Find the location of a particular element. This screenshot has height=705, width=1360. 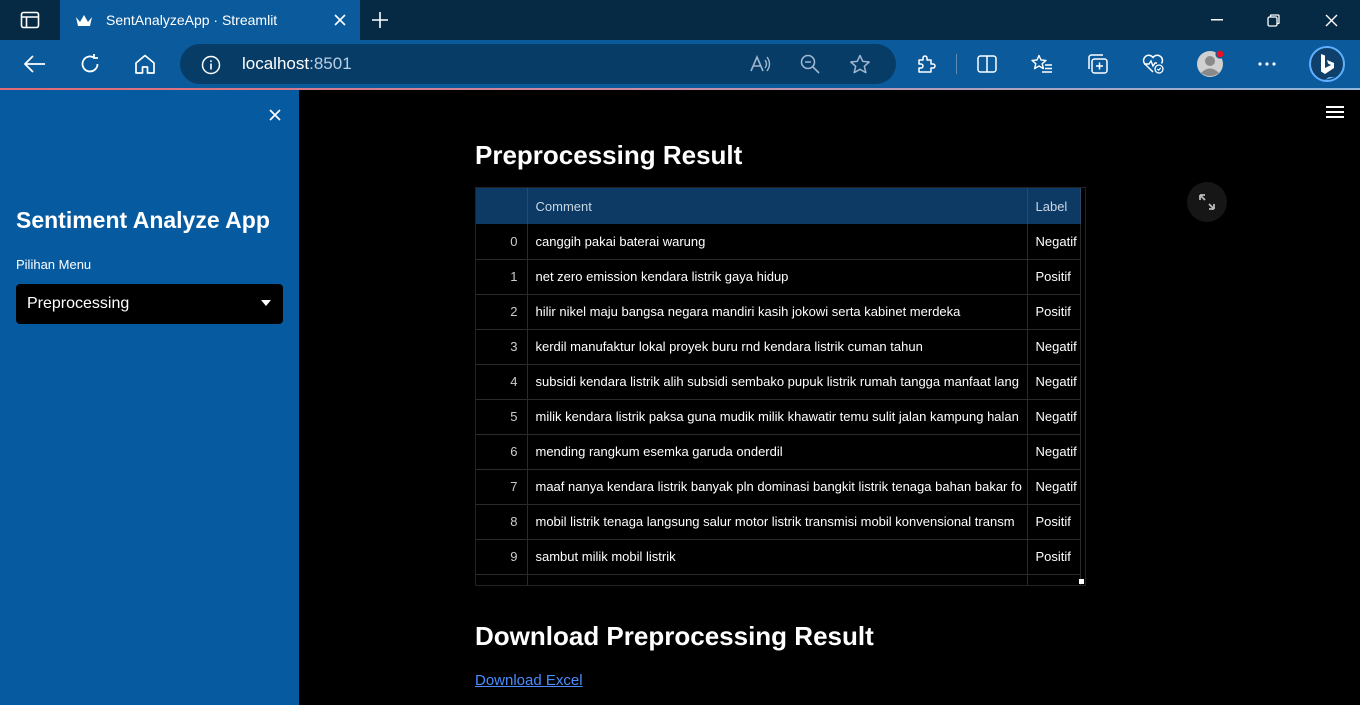

row-index-cell: 6 is located at coordinates (502, 452).